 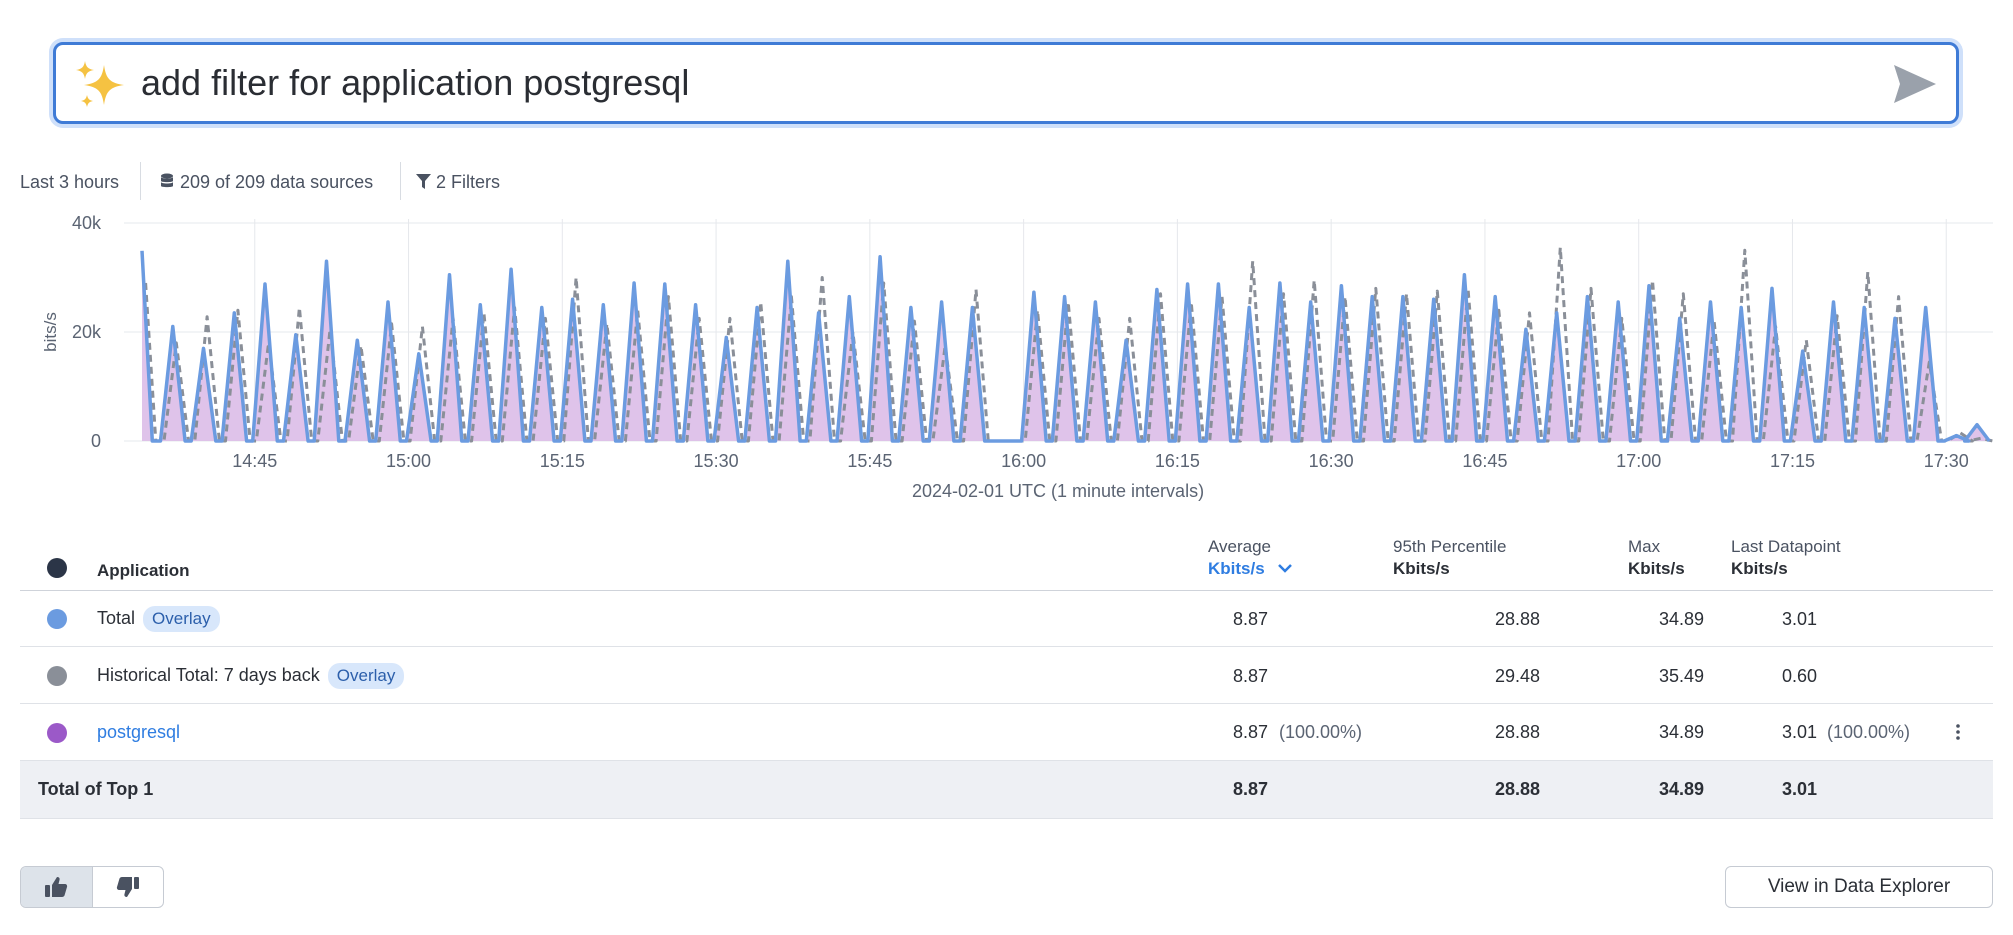 I want to click on x-tick-label: 16:30, so click(x=1331, y=461).